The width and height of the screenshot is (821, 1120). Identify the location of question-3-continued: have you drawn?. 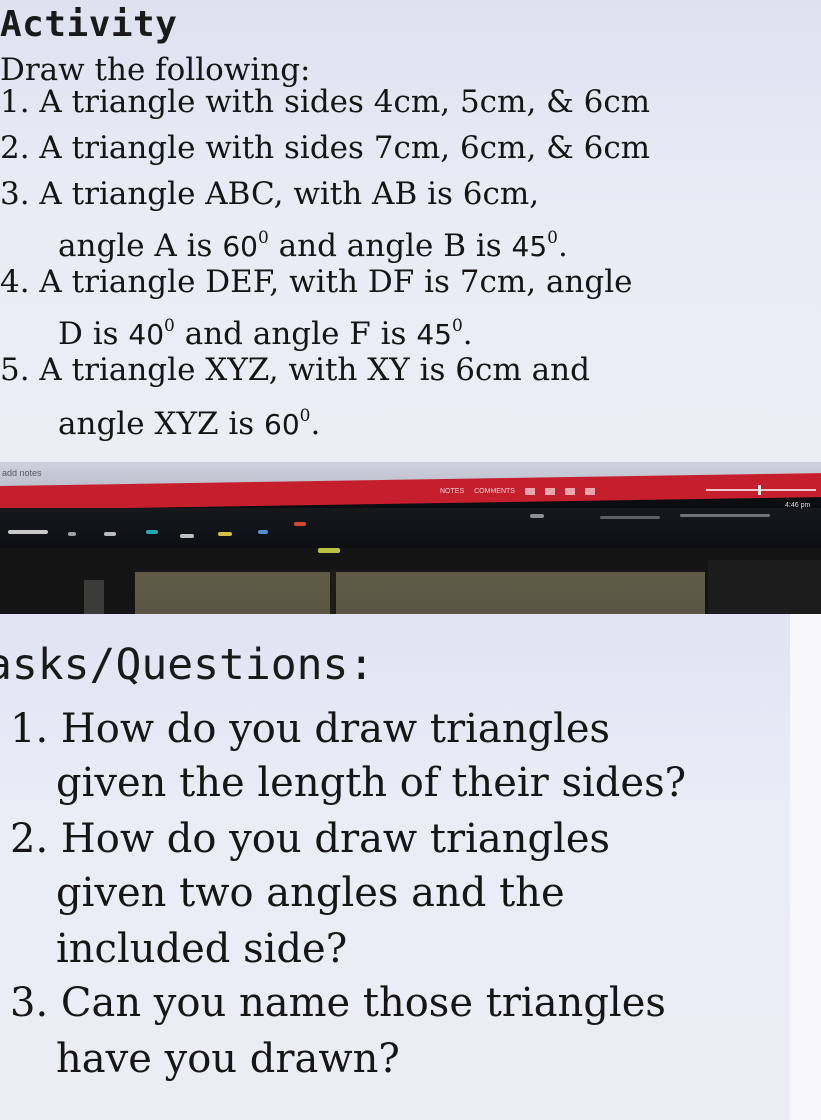
(205, 1059).